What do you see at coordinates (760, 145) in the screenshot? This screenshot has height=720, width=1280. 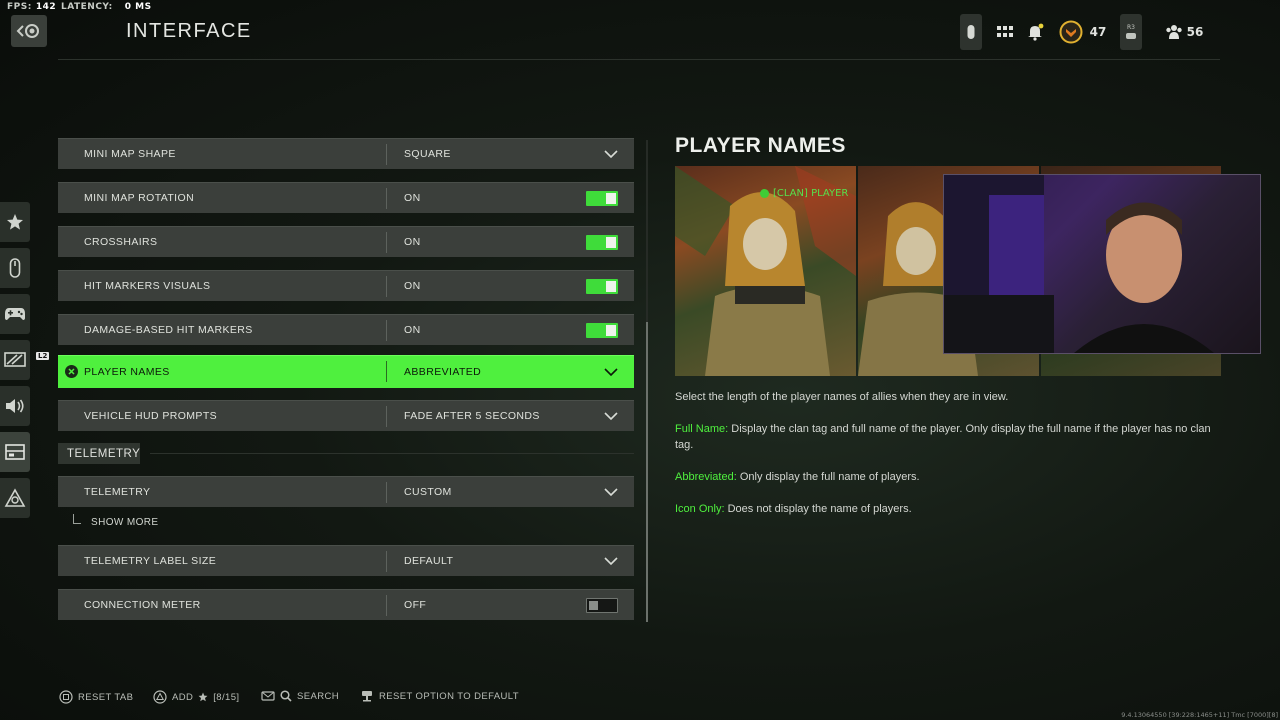 I see `detail-title: PLAYER NAMES` at bounding box center [760, 145].